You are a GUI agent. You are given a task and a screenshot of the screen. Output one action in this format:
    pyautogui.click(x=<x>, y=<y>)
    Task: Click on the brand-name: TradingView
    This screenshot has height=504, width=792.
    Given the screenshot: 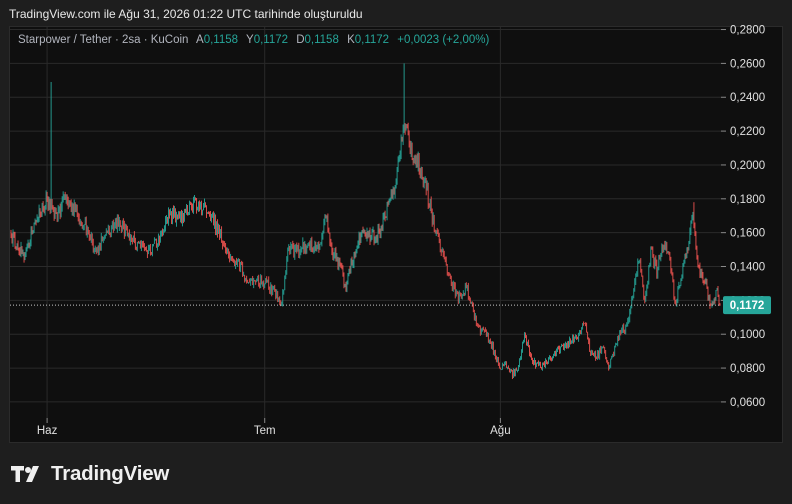 What is the action you would take?
    pyautogui.click(x=110, y=473)
    